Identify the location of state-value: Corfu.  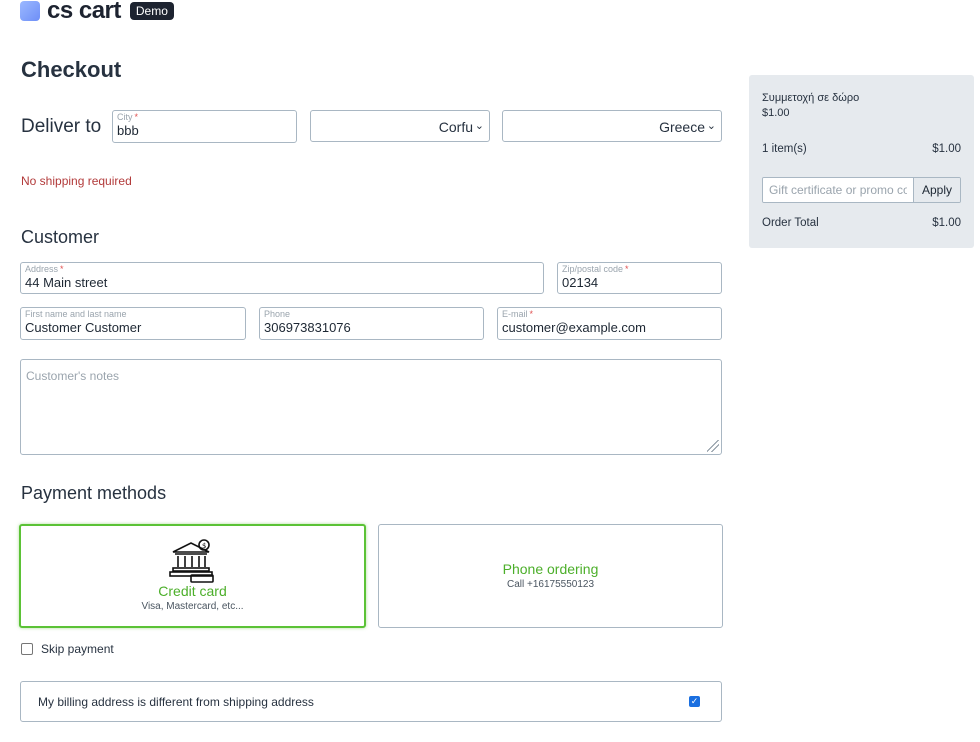
(455, 127).